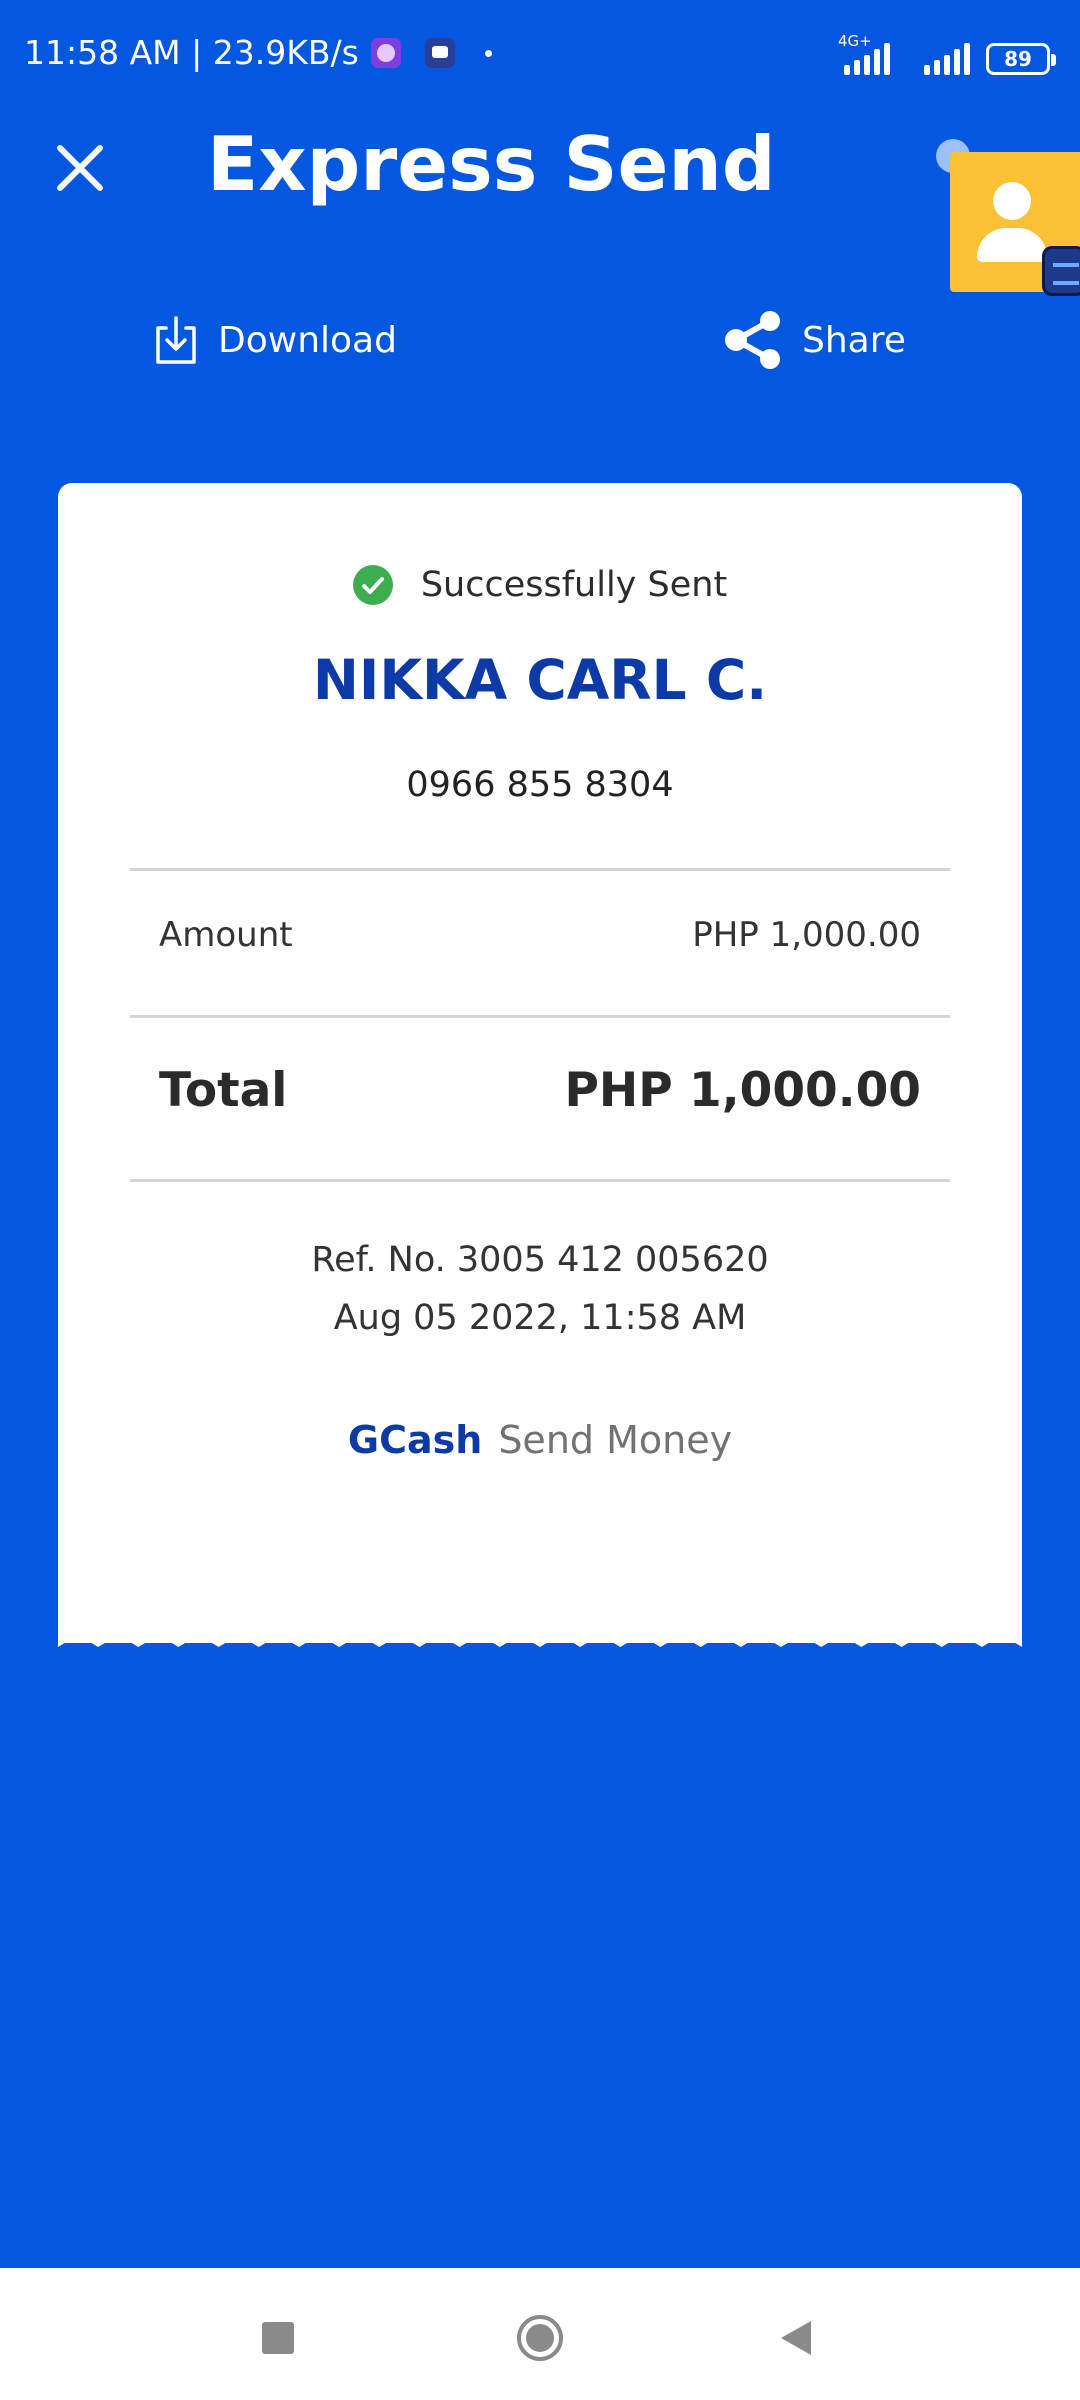  I want to click on download-label: Download, so click(307, 340).